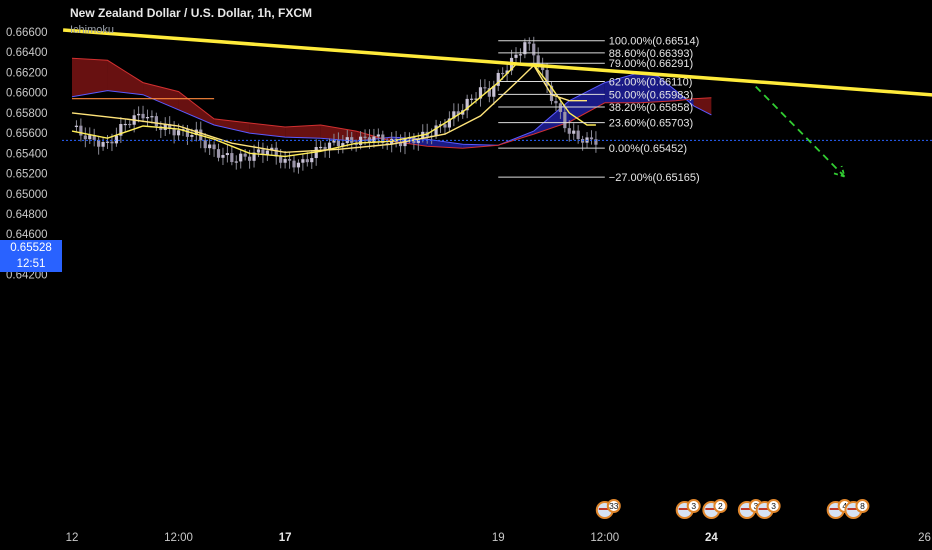  I want to click on economic-events: 33 3 2 3 3 4 8, so click(732, 509).